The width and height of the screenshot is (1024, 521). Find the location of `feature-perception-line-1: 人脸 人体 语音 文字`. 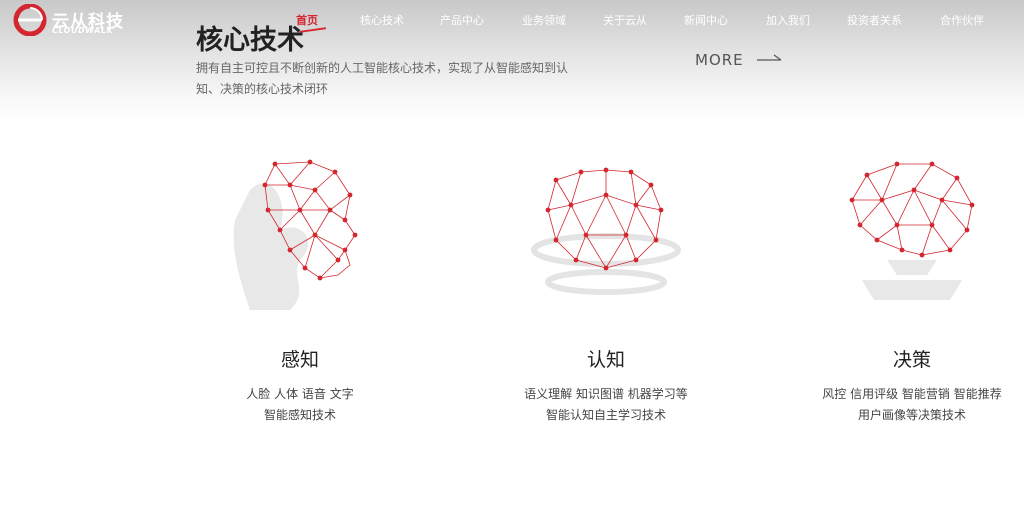

feature-perception-line-1: 人脸 人体 语音 文字 is located at coordinates (300, 394).